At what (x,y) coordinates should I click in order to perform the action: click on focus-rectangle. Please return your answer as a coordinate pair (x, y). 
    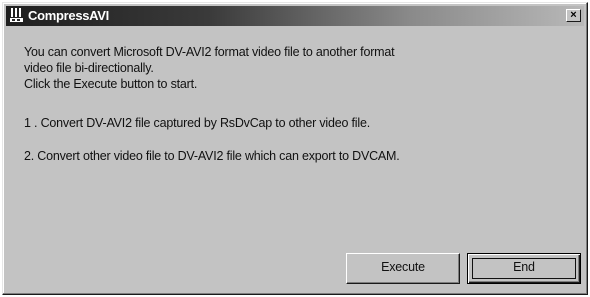
    Looking at the image, I should click on (524, 268).